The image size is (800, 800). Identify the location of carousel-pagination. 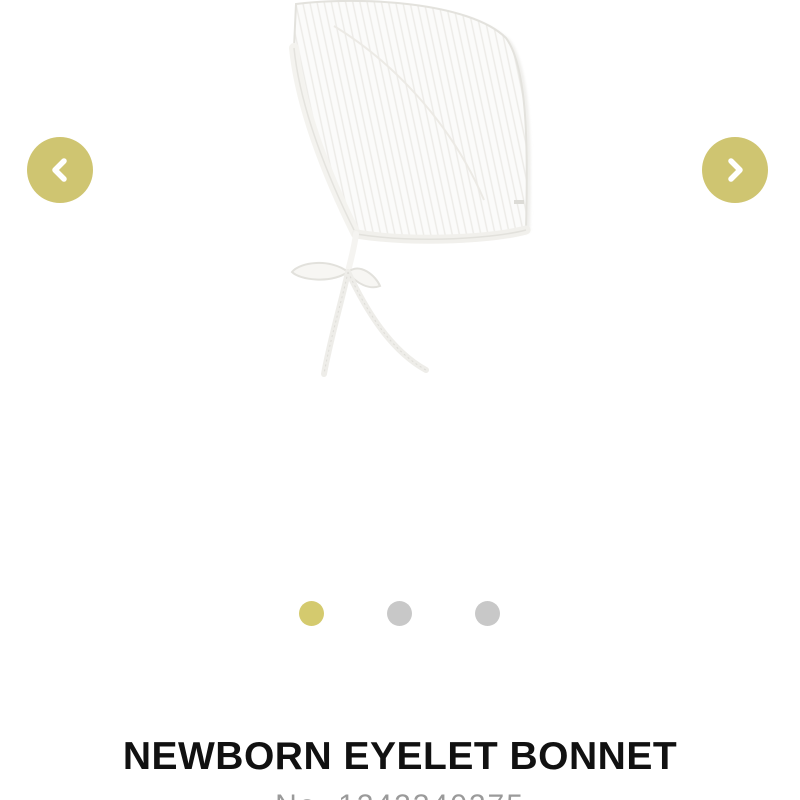
(400, 614).